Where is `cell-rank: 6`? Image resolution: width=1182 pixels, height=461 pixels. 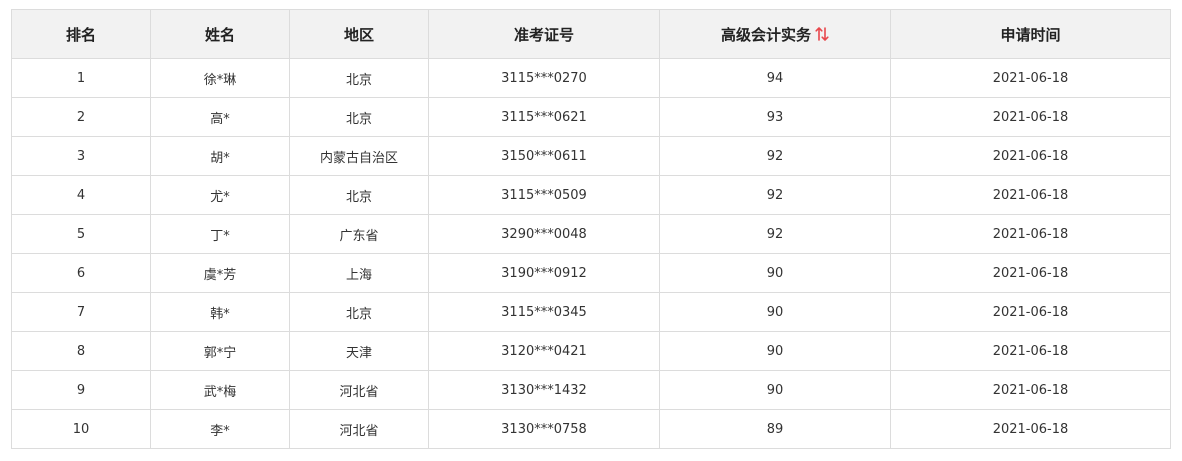 cell-rank: 6 is located at coordinates (81, 273).